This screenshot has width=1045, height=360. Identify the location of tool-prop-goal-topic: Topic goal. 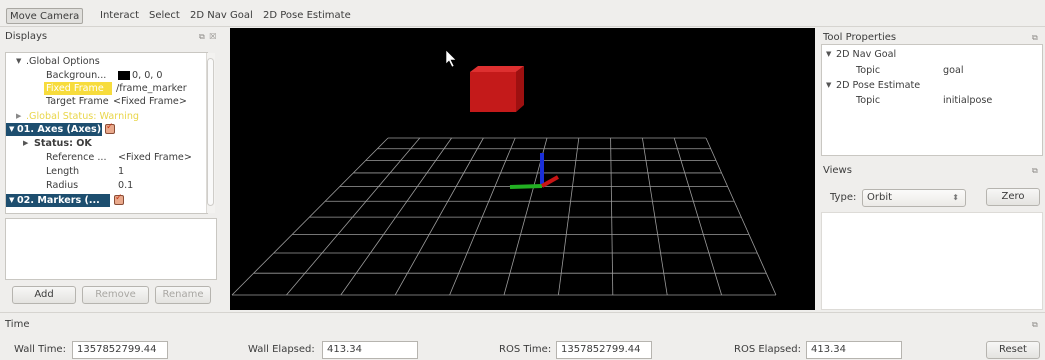
(932, 70).